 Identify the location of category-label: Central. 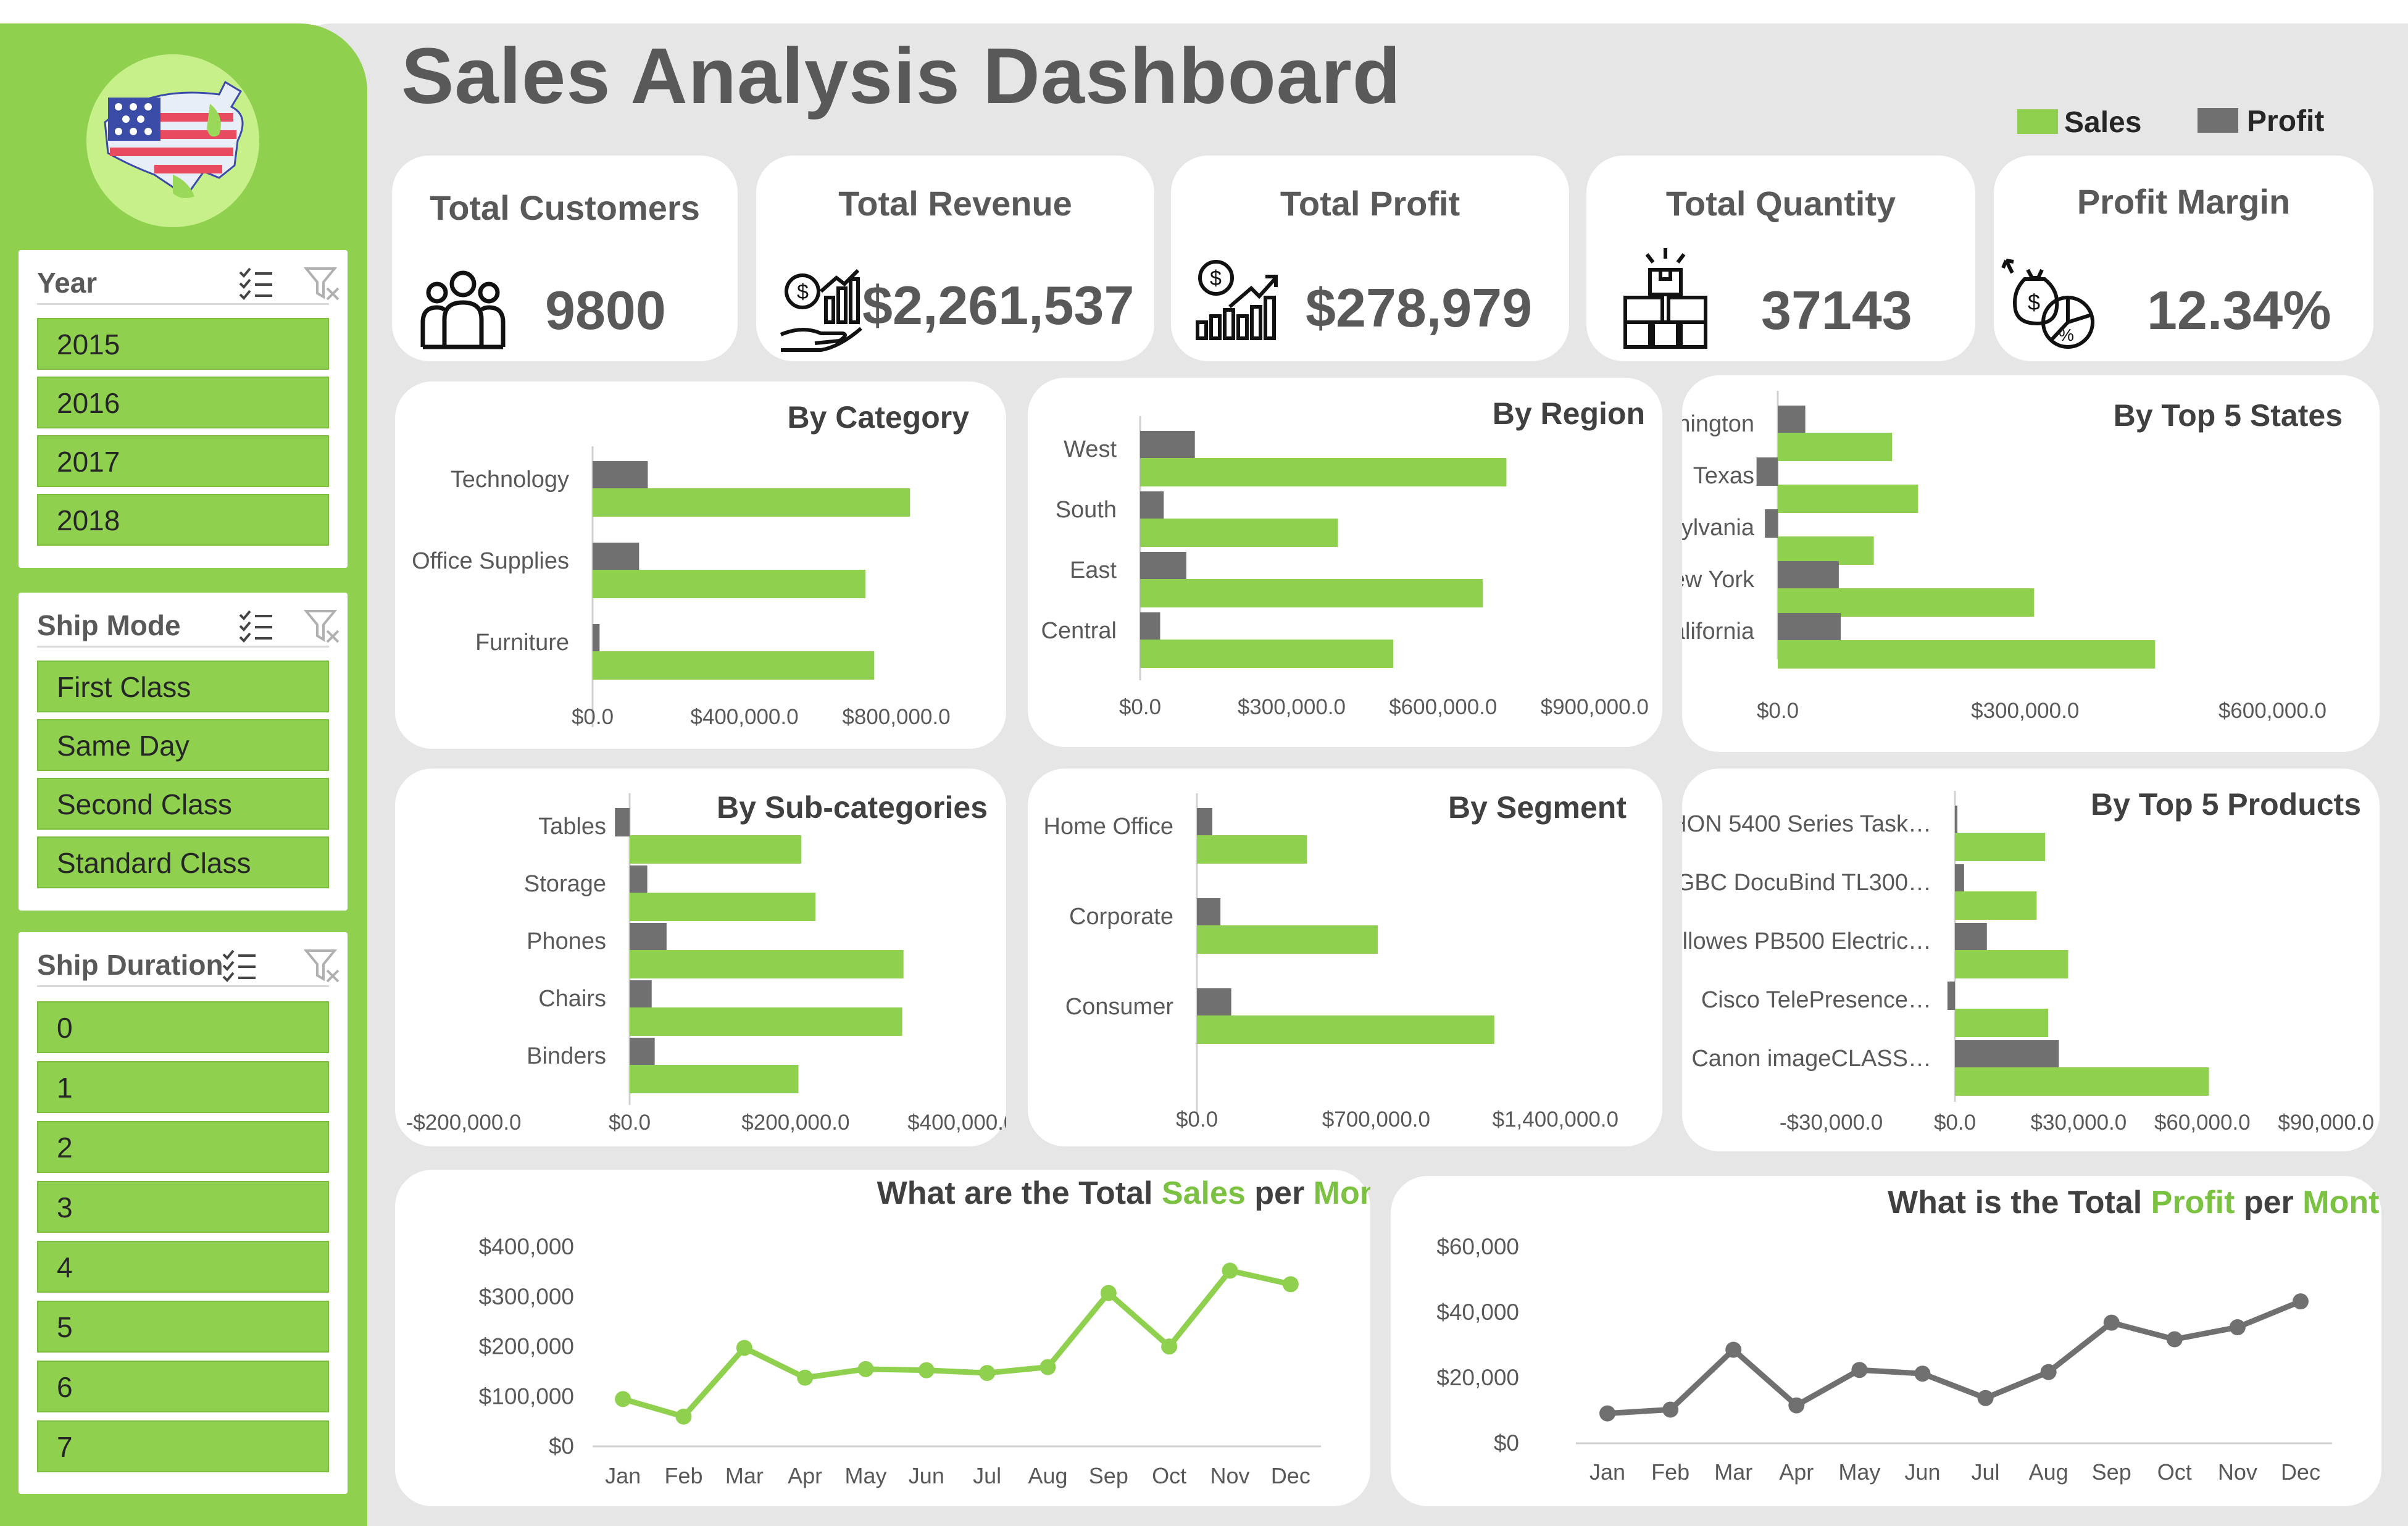
(1079, 631).